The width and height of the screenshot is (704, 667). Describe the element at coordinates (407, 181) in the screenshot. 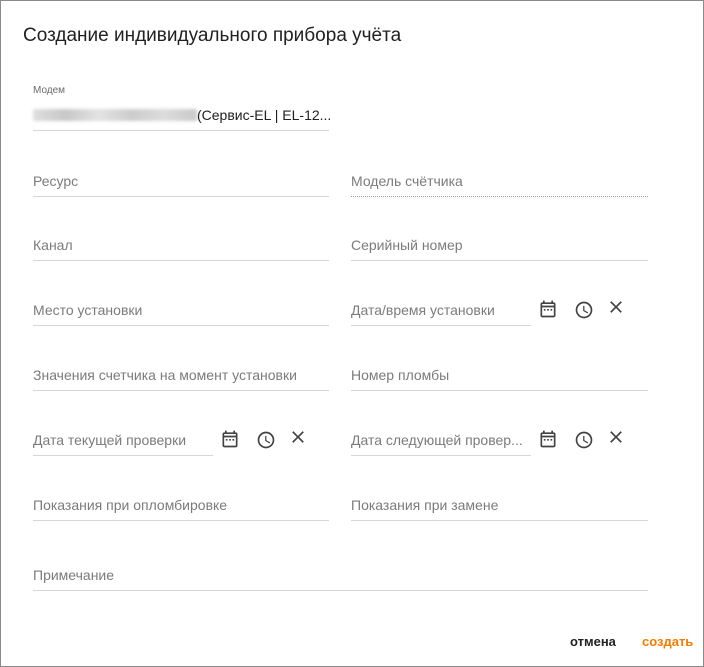

I see `meter-model-label: Модель счётчика` at that location.